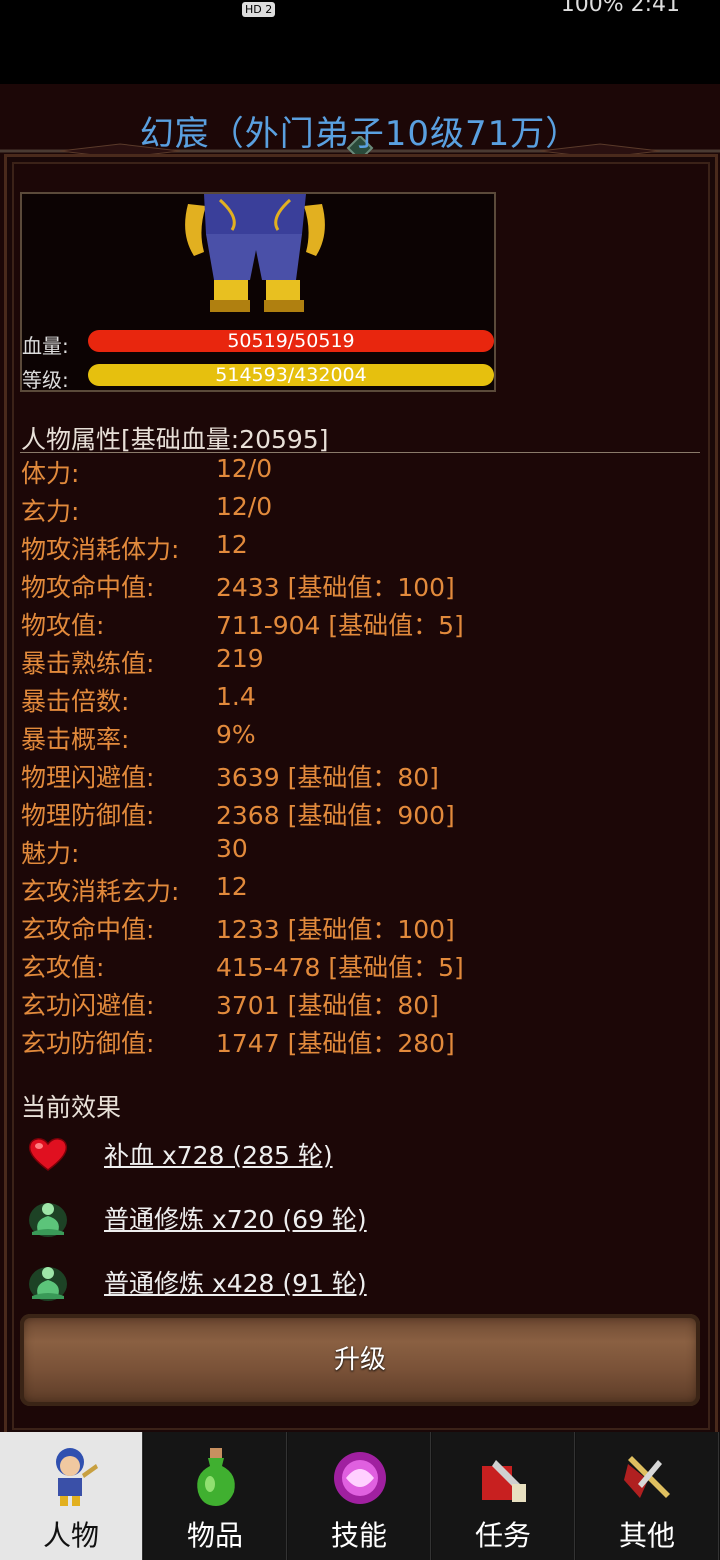 This screenshot has width=720, height=1560. What do you see at coordinates (48, 1154) in the screenshot?
I see `heart-icon` at bounding box center [48, 1154].